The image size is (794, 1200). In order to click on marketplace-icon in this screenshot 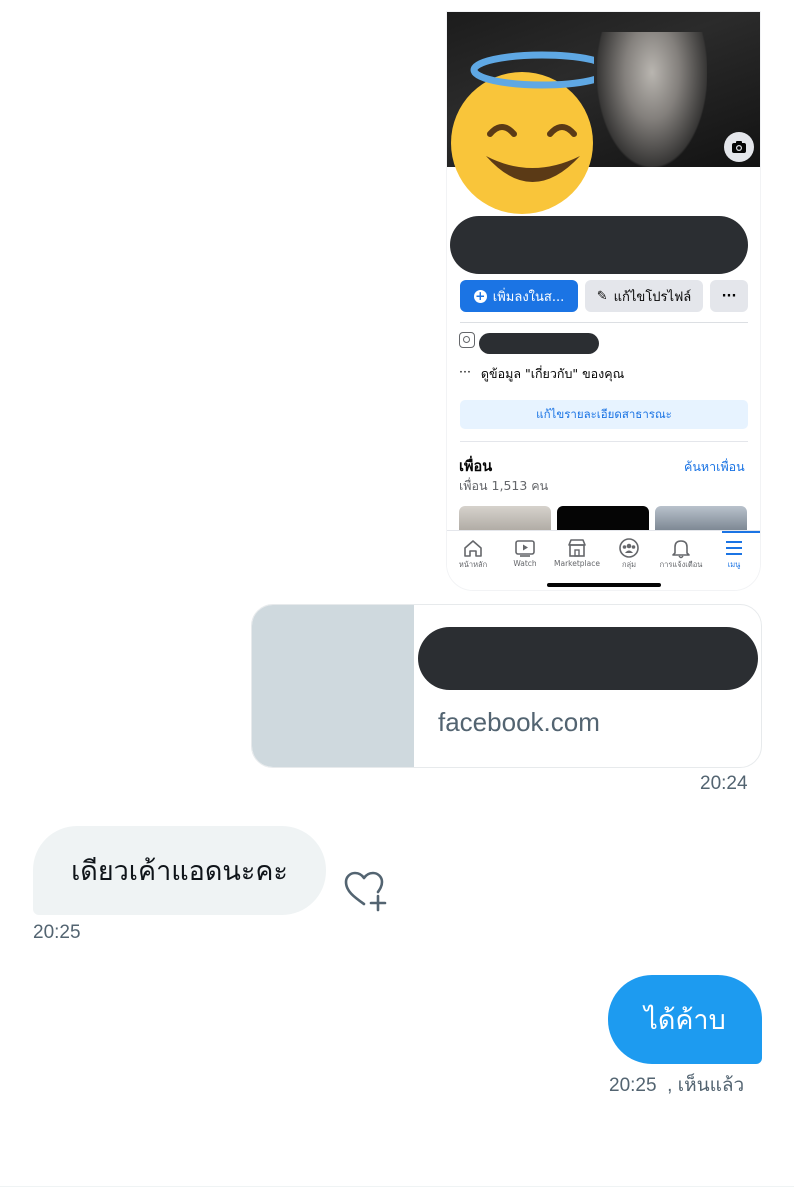, I will do `click(577, 548)`.